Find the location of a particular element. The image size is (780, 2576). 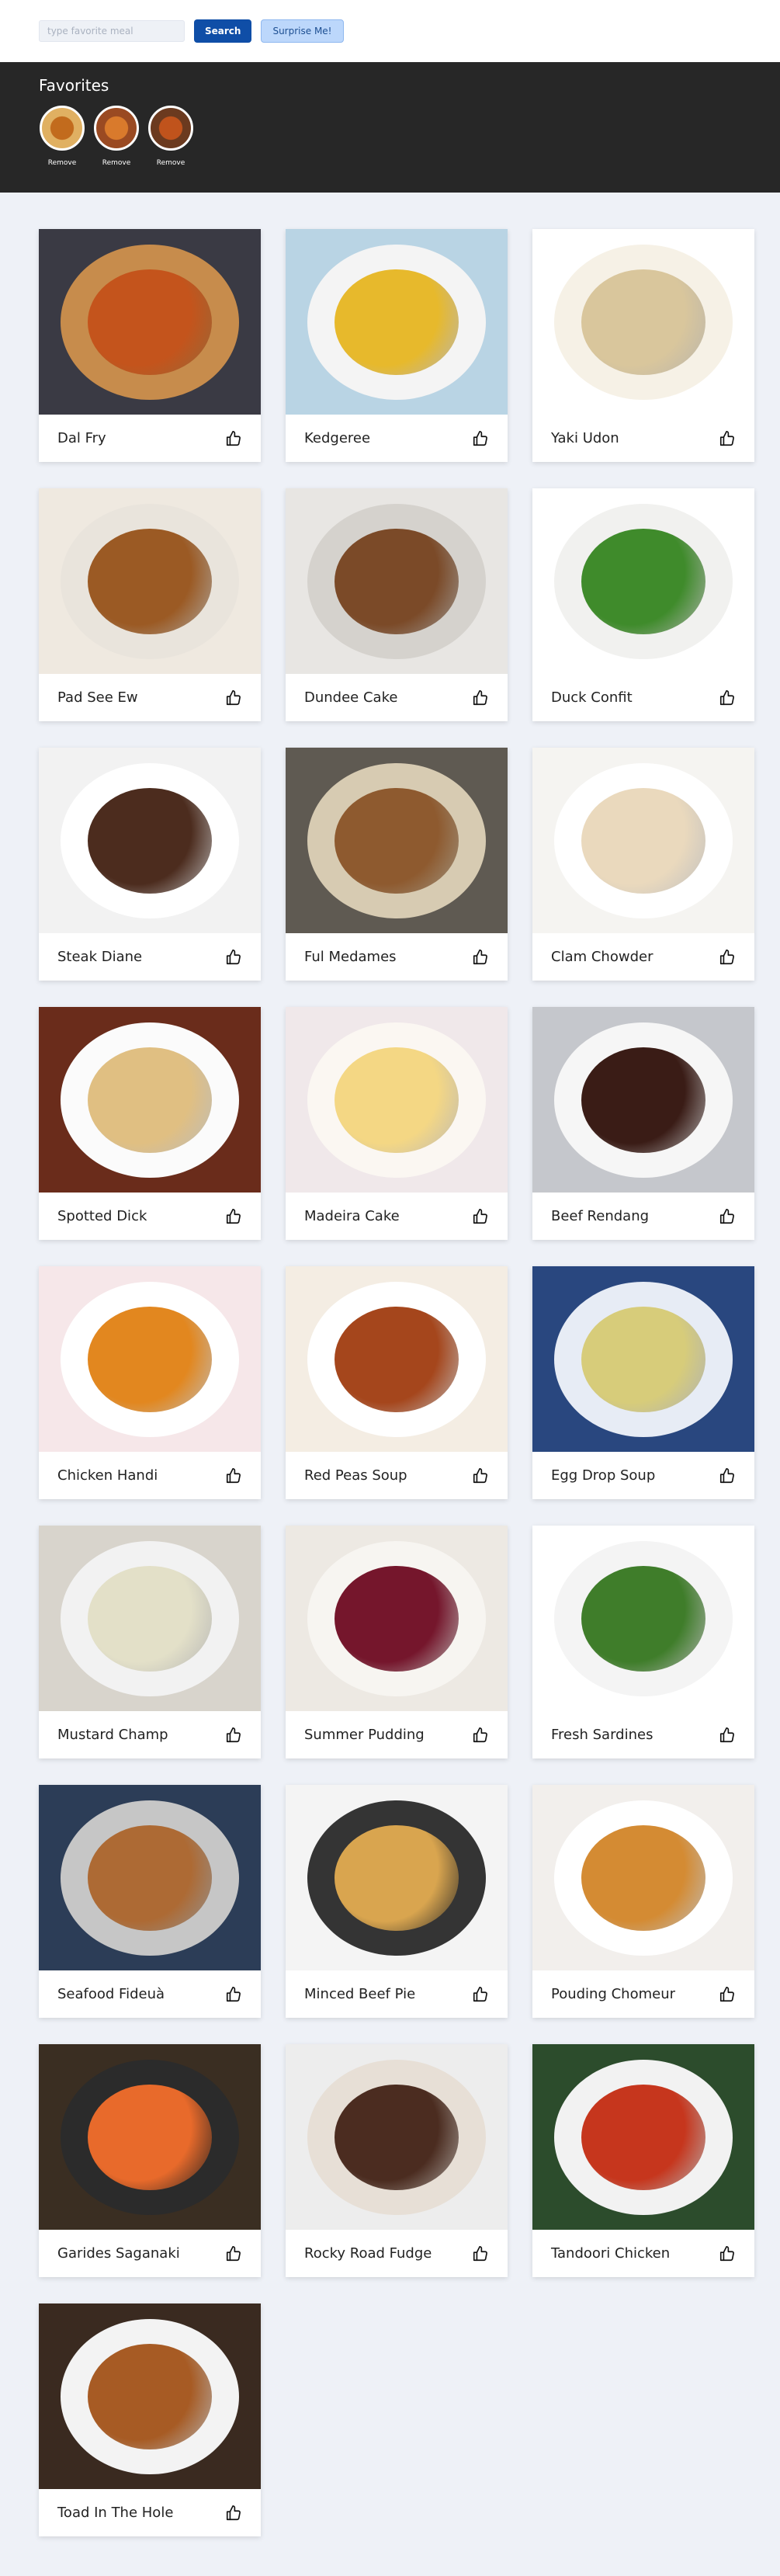

meal-card-footer: Tandoori Chicken is located at coordinates (643, 2253).